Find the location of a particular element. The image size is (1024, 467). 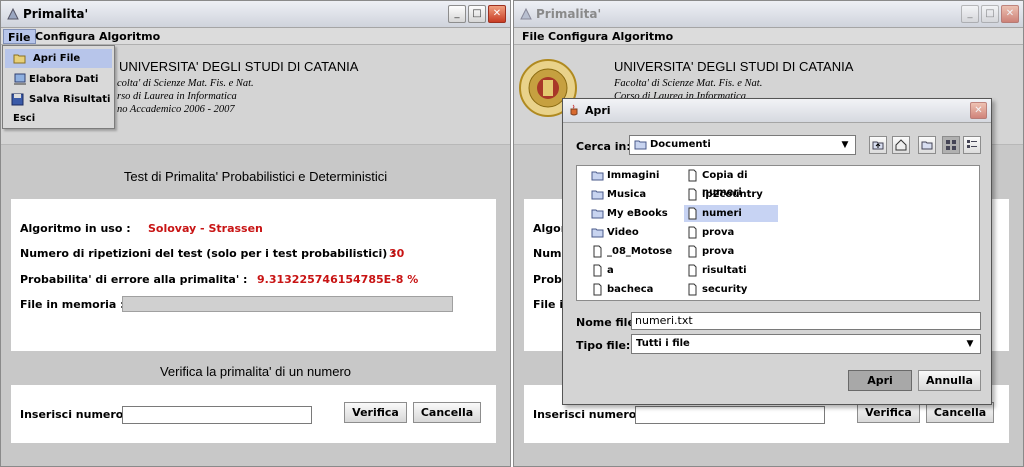

file-item: security is located at coordinates (731, 289).